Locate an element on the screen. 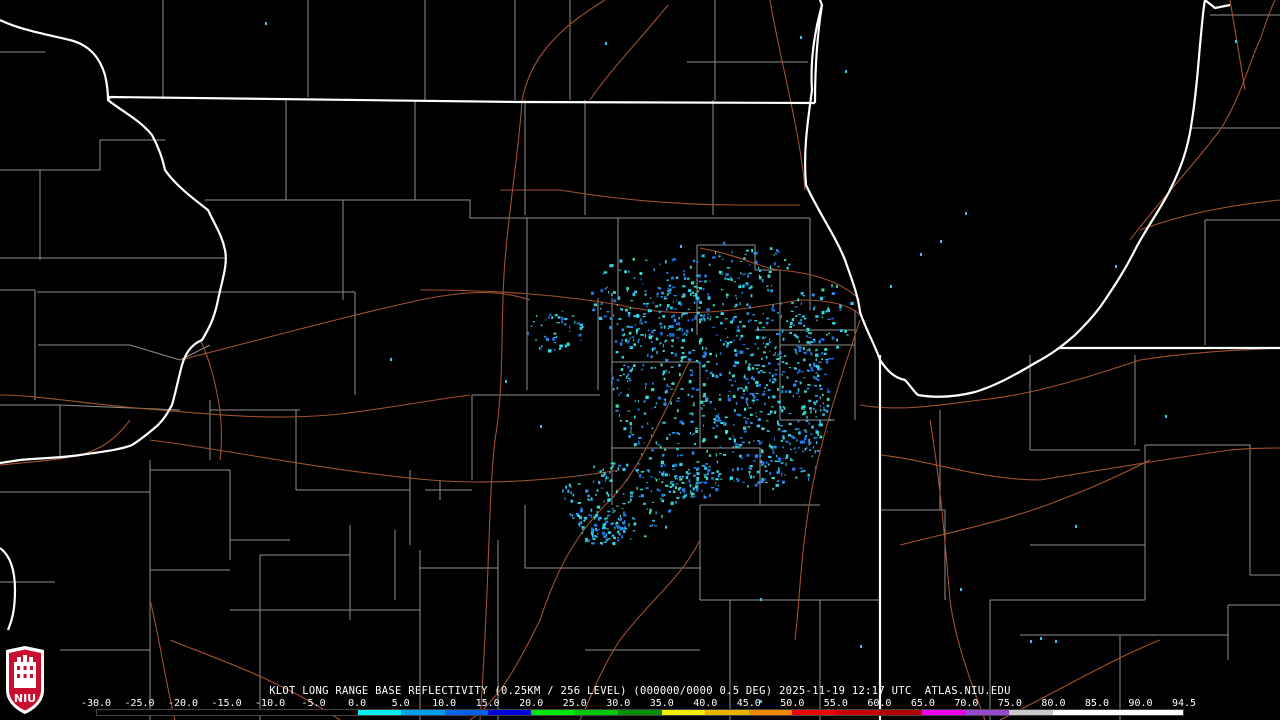 The image size is (1280, 720). scale-label: 5.0 is located at coordinates (400, 703).